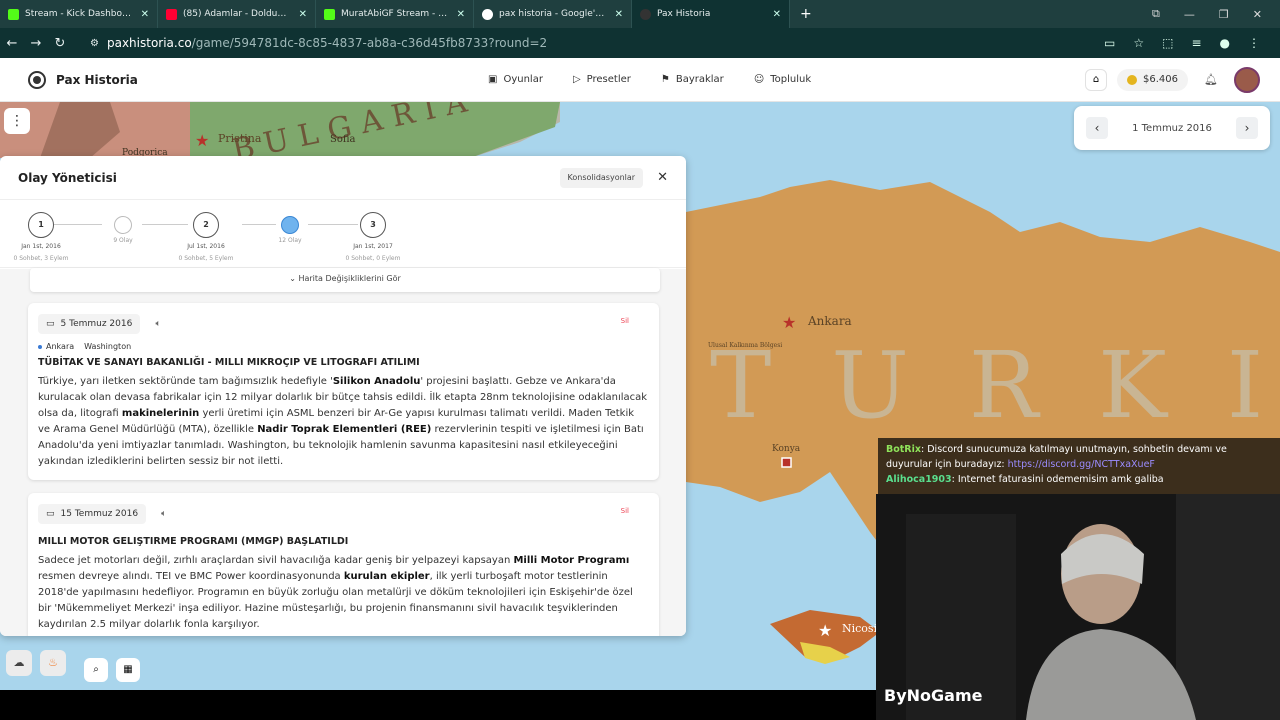 The width and height of the screenshot is (1280, 720). What do you see at coordinates (60, 43) in the screenshot?
I see `reload-icon: ↻` at bounding box center [60, 43].